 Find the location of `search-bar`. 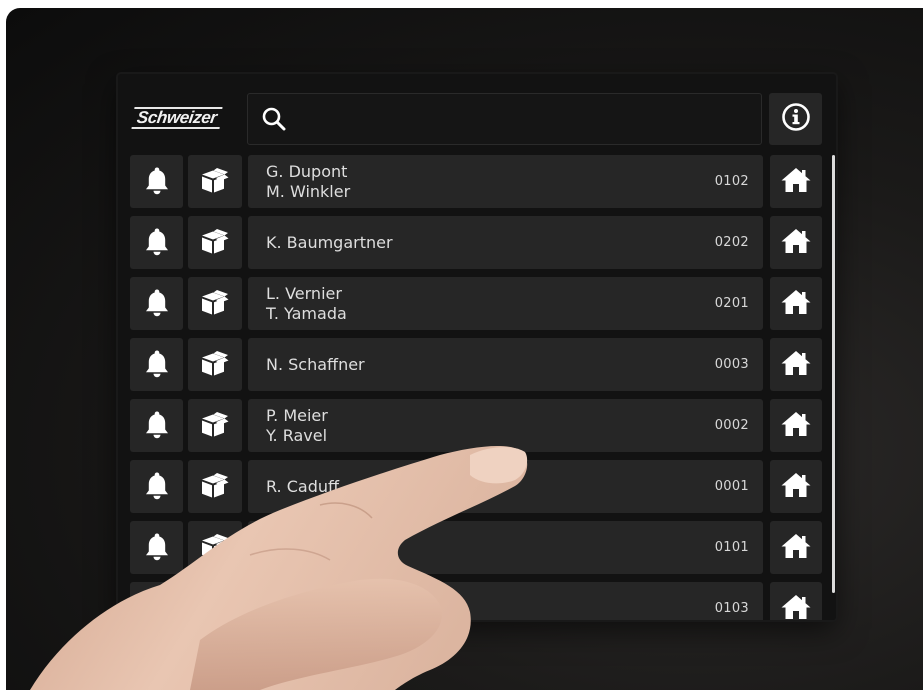

search-bar is located at coordinates (504, 119).